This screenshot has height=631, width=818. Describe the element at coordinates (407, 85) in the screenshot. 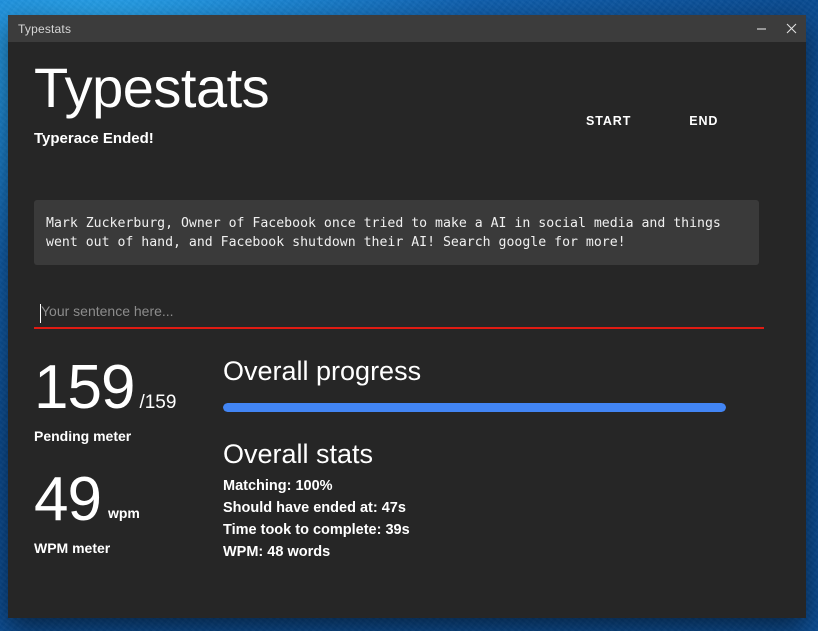

I see `header-row: Typestats START END` at that location.